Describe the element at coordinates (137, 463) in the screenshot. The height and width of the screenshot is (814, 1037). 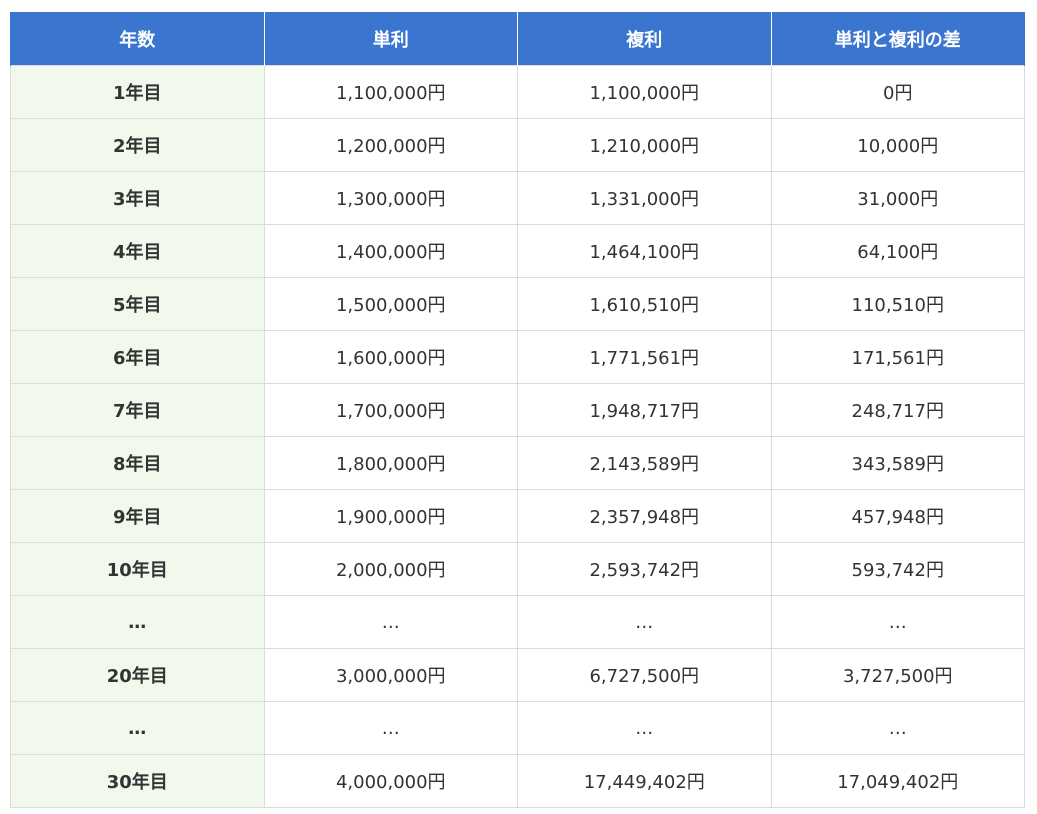
I see `year-cell: 8年目` at that location.